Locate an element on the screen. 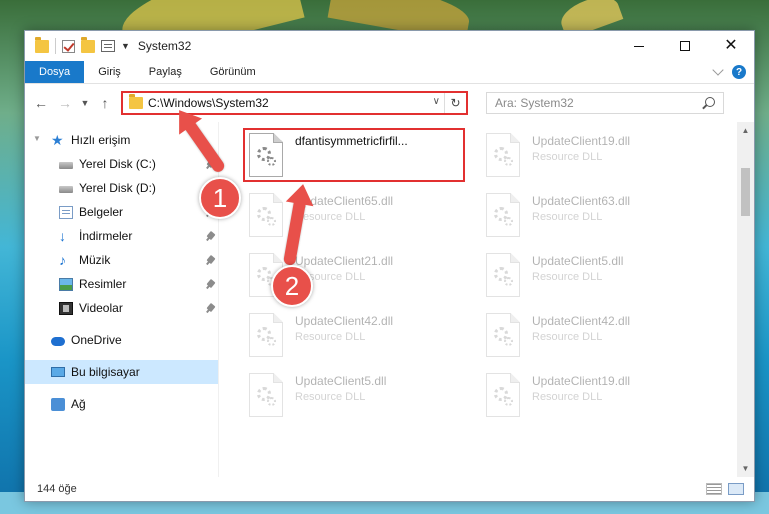 The width and height of the screenshot is (769, 514). address-dropdown-icon: ∨ is located at coordinates (436, 101).